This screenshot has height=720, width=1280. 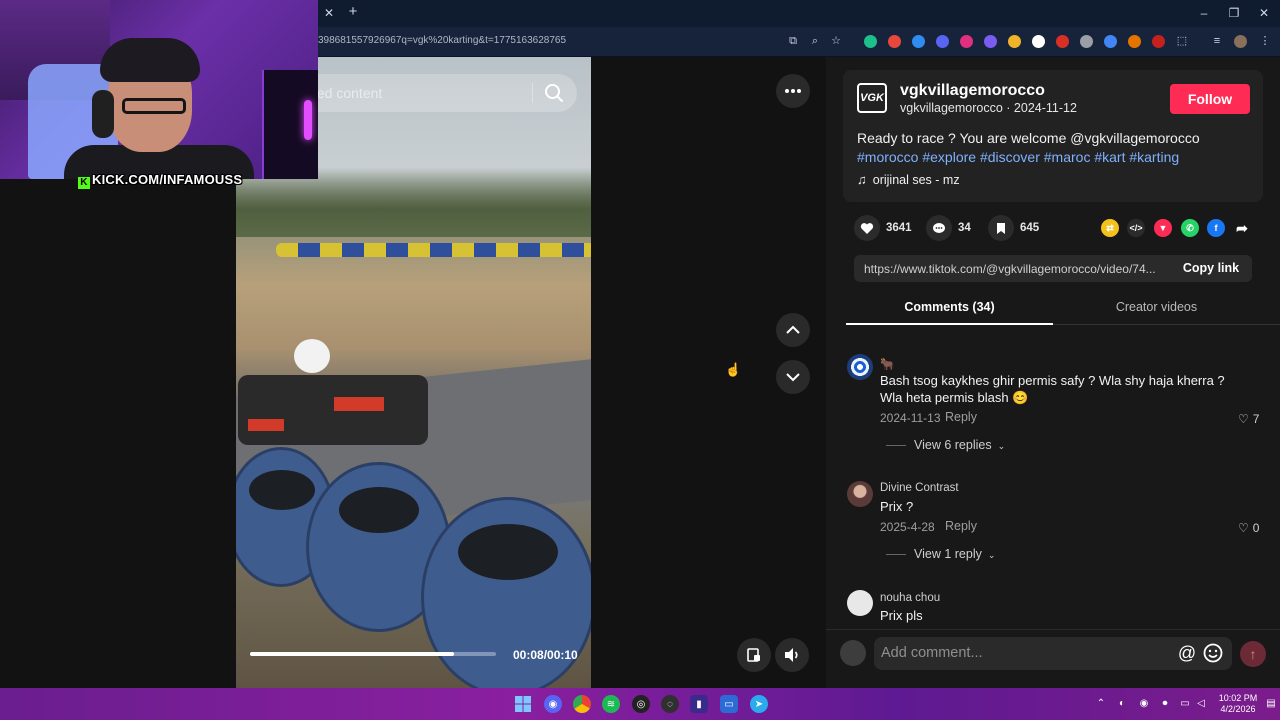 I want to click on notifications-icon: ▤, so click(x=1271, y=704).